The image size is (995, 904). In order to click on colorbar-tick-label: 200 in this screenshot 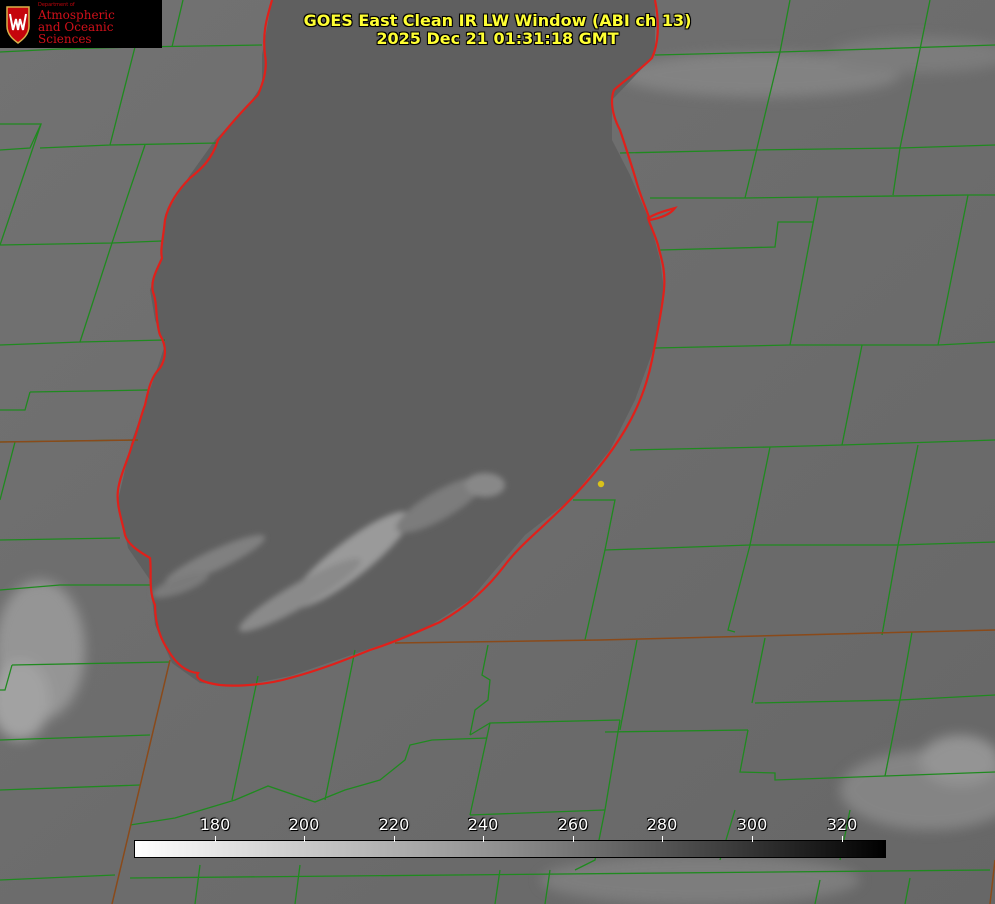, I will do `click(304, 824)`.